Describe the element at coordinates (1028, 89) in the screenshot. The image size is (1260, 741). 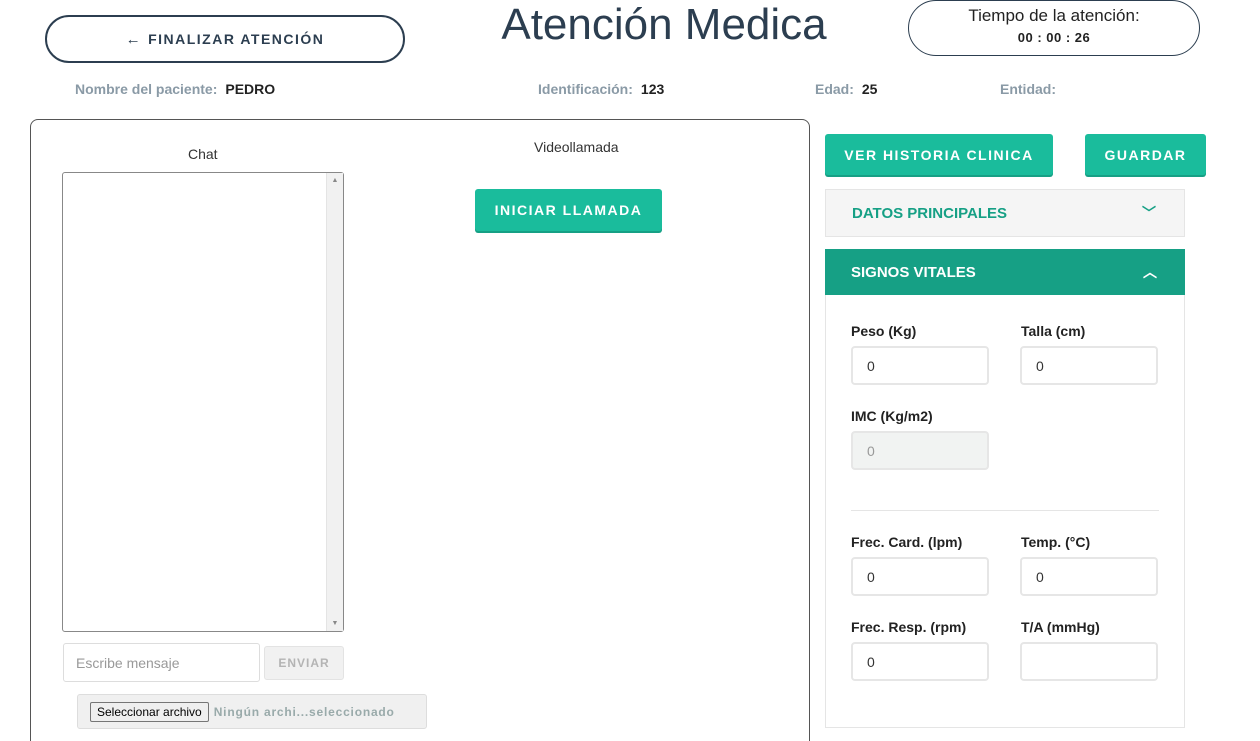
I see `patient-entity-label: Entidad:` at that location.